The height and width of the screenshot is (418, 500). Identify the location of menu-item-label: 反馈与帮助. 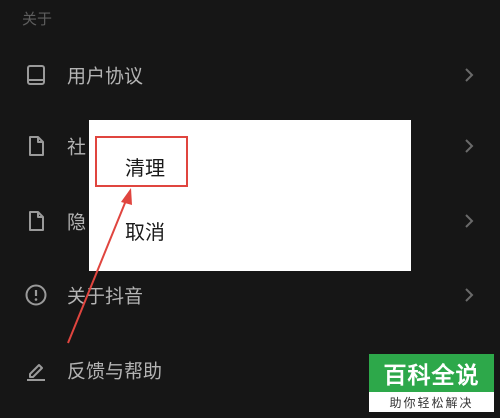
(115, 371).